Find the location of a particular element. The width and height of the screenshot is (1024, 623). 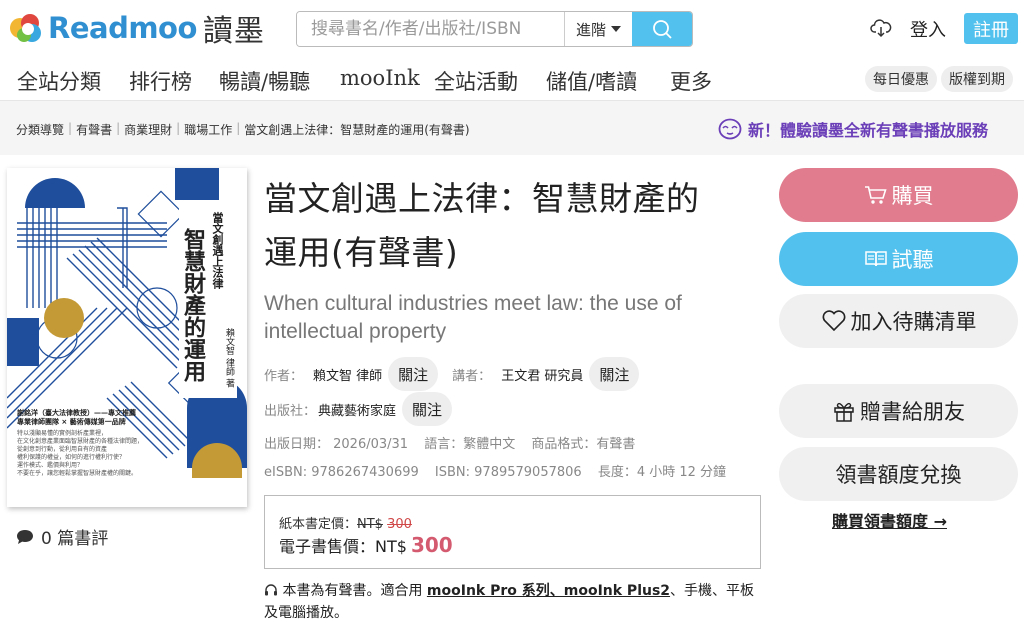

ebook-price: 電子書售價：NT$ 300 is located at coordinates (366, 545).